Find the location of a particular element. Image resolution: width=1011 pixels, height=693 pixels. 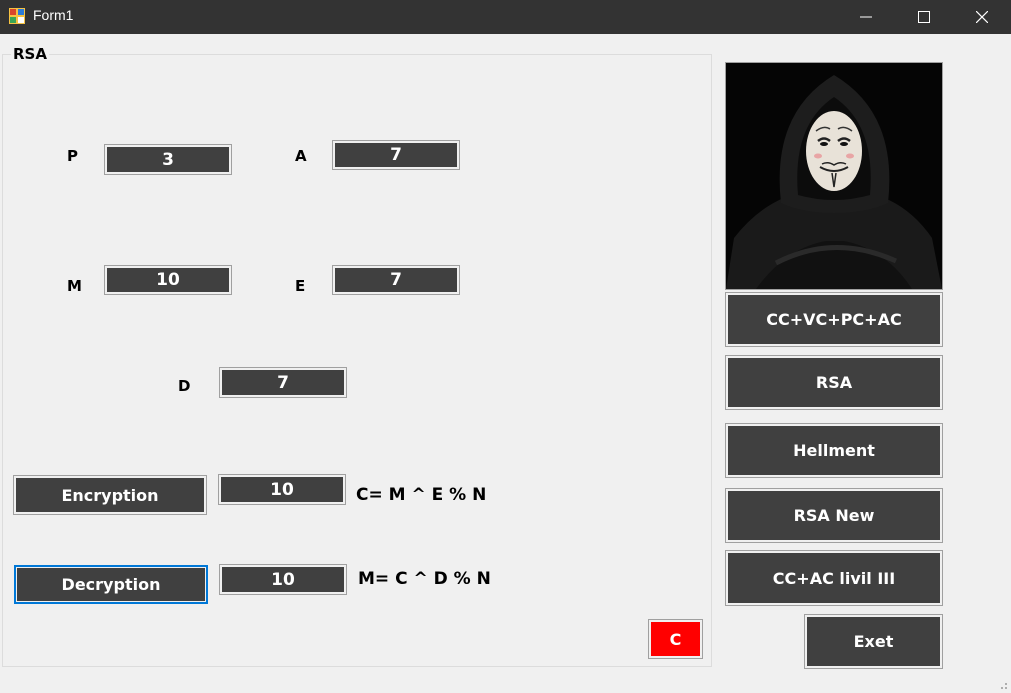

side-button-rsa-new: RSA New is located at coordinates (834, 515).